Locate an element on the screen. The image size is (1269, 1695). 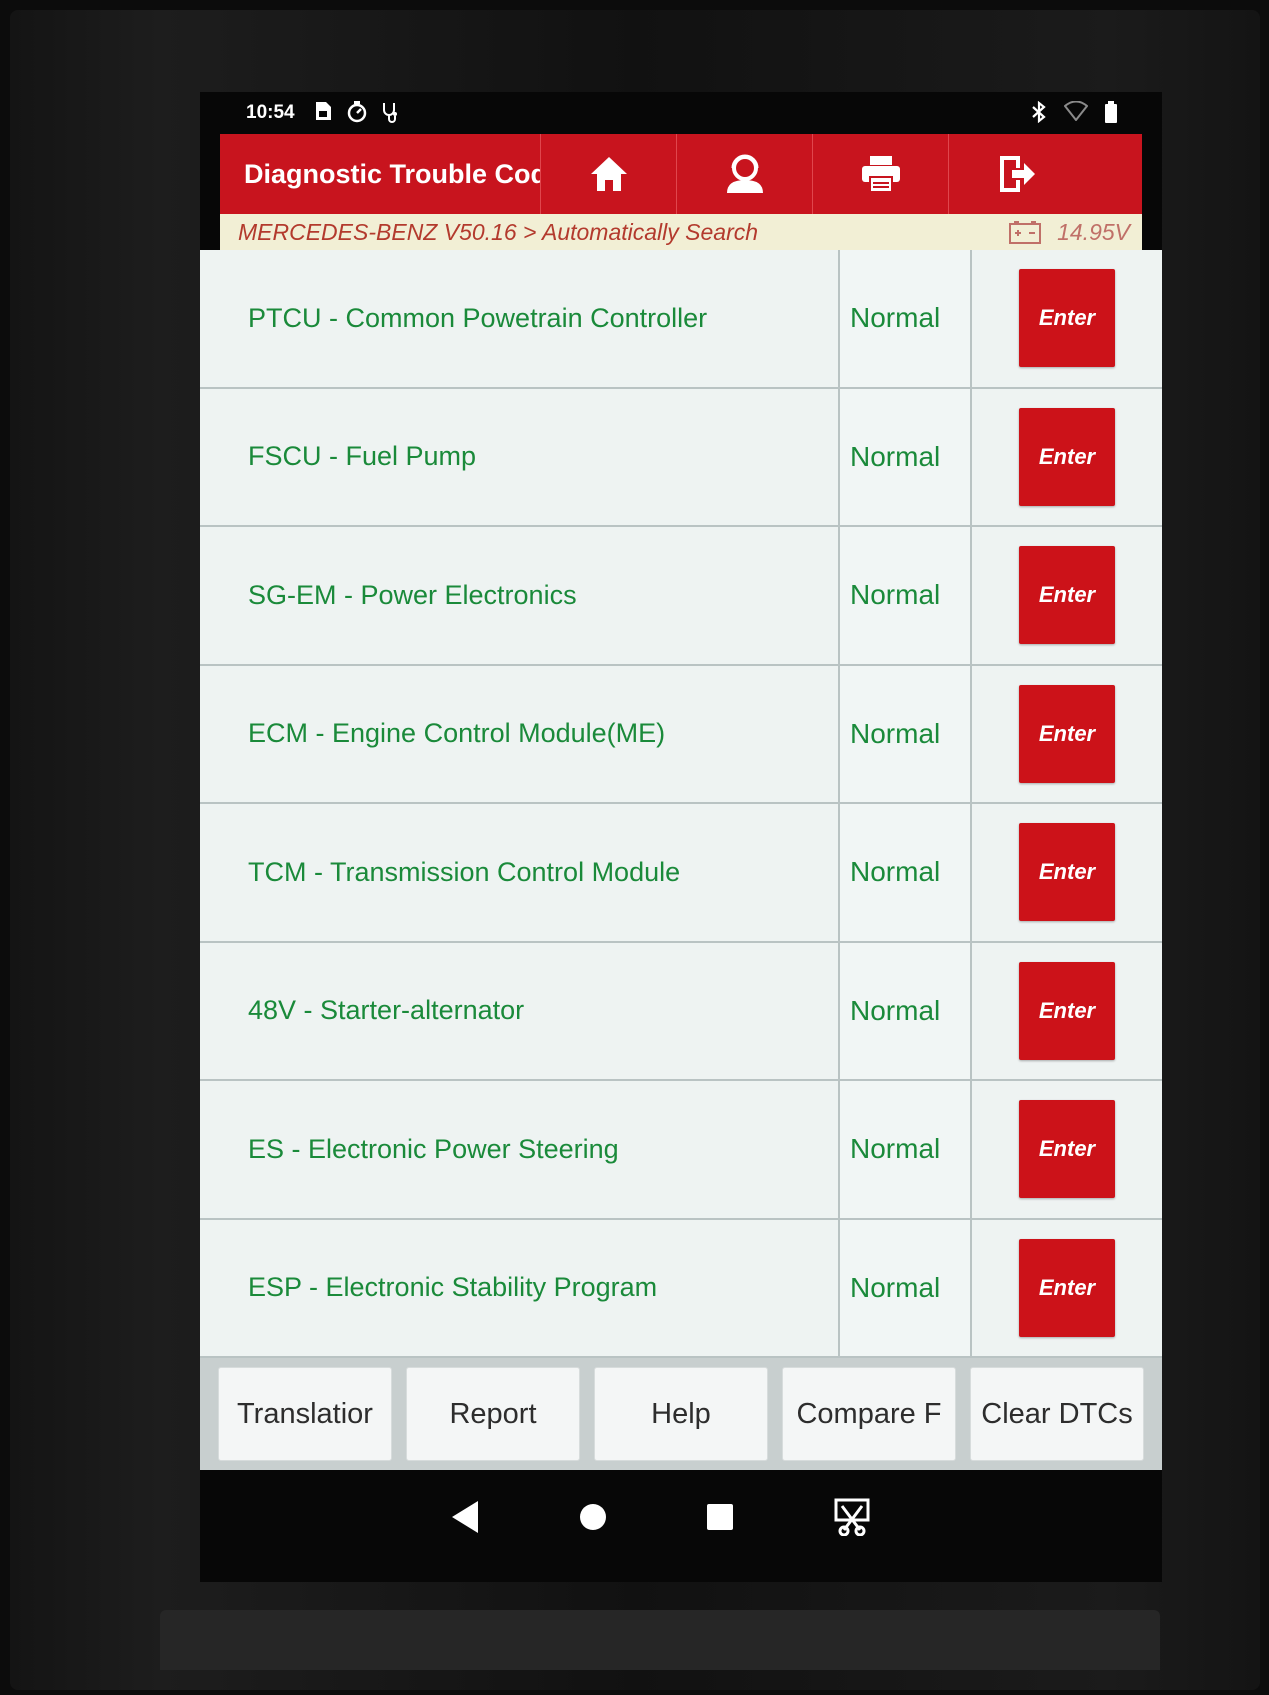
exit-button is located at coordinates (1016, 174).